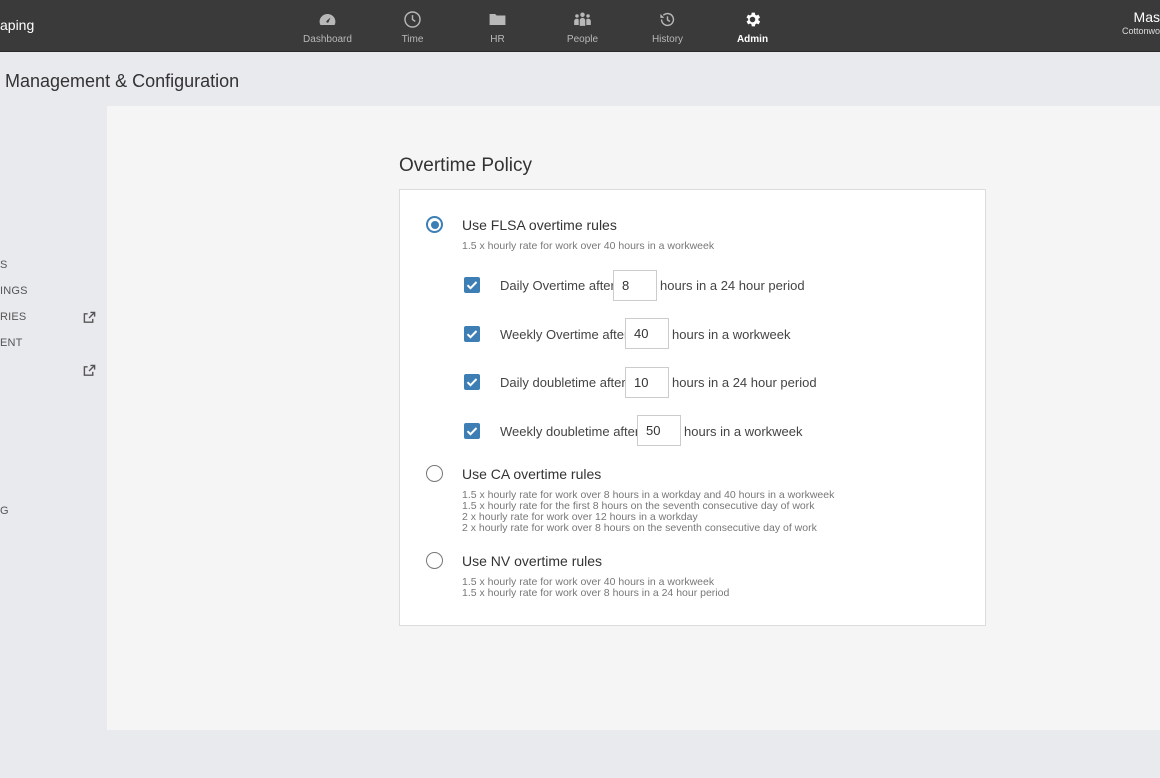 This screenshot has height=778, width=1160. I want to click on daily-overtime-suffix: hours in a 24 hour period, so click(732, 285).